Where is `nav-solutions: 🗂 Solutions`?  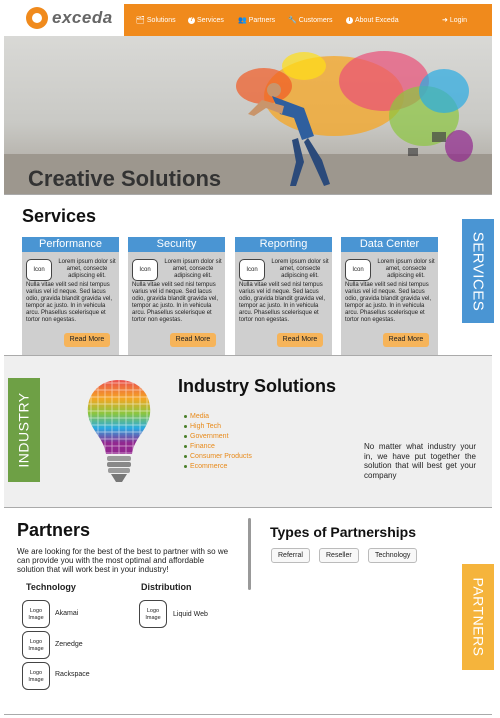
nav-solutions: 🗂 Solutions is located at coordinates (156, 20).